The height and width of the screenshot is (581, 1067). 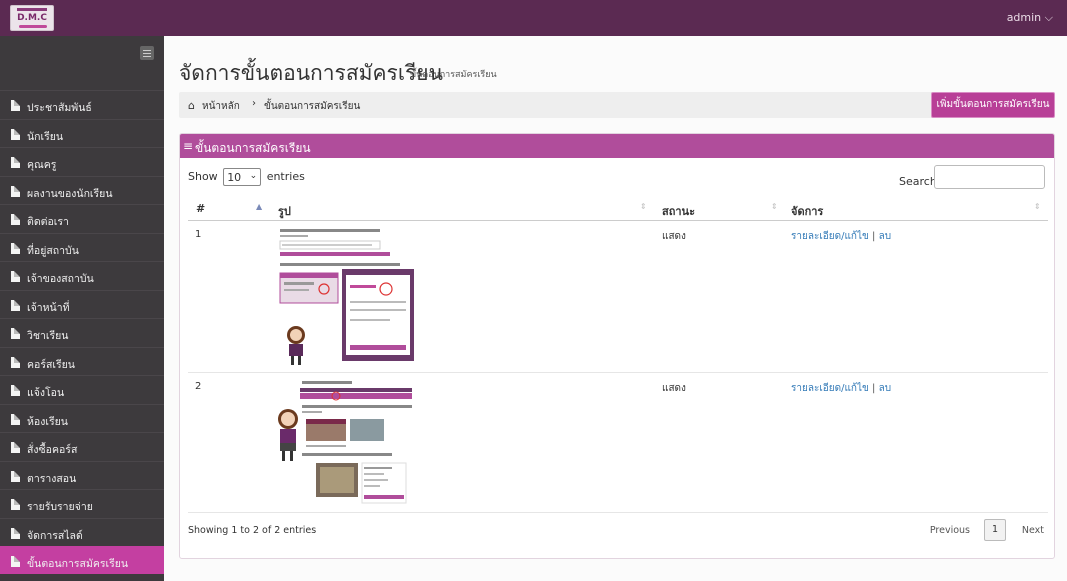 What do you see at coordinates (807, 211) in the screenshot?
I see `column-actions: จัดการ` at bounding box center [807, 211].